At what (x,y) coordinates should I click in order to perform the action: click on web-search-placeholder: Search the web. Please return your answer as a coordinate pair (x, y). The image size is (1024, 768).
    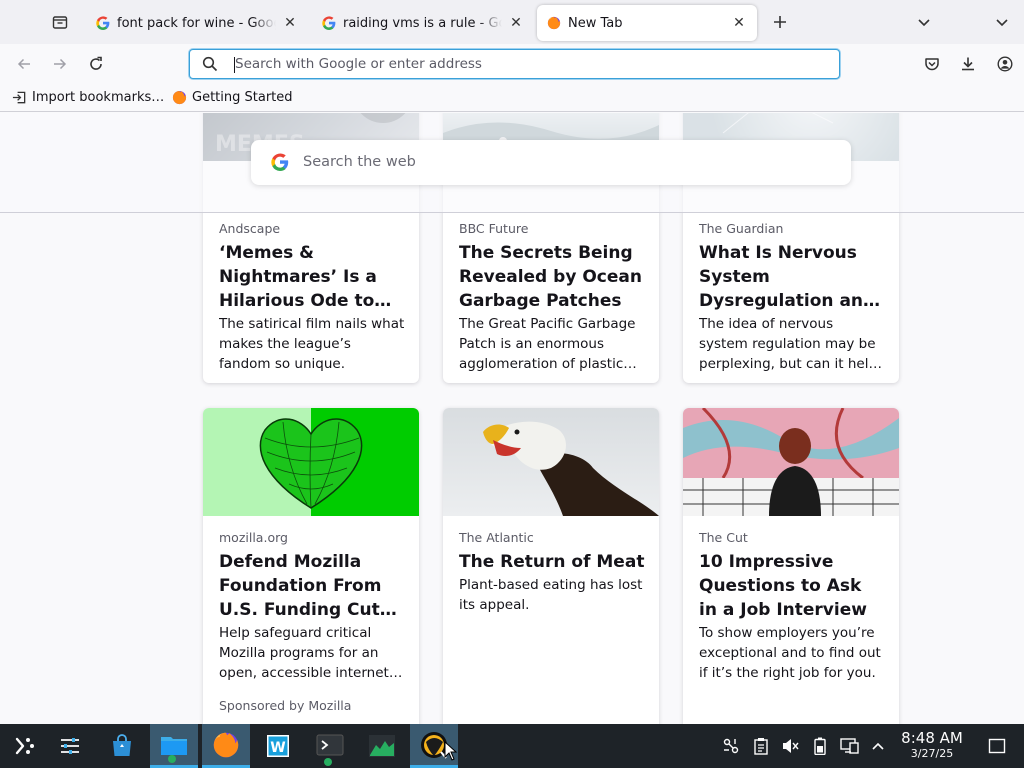
    Looking at the image, I should click on (359, 162).